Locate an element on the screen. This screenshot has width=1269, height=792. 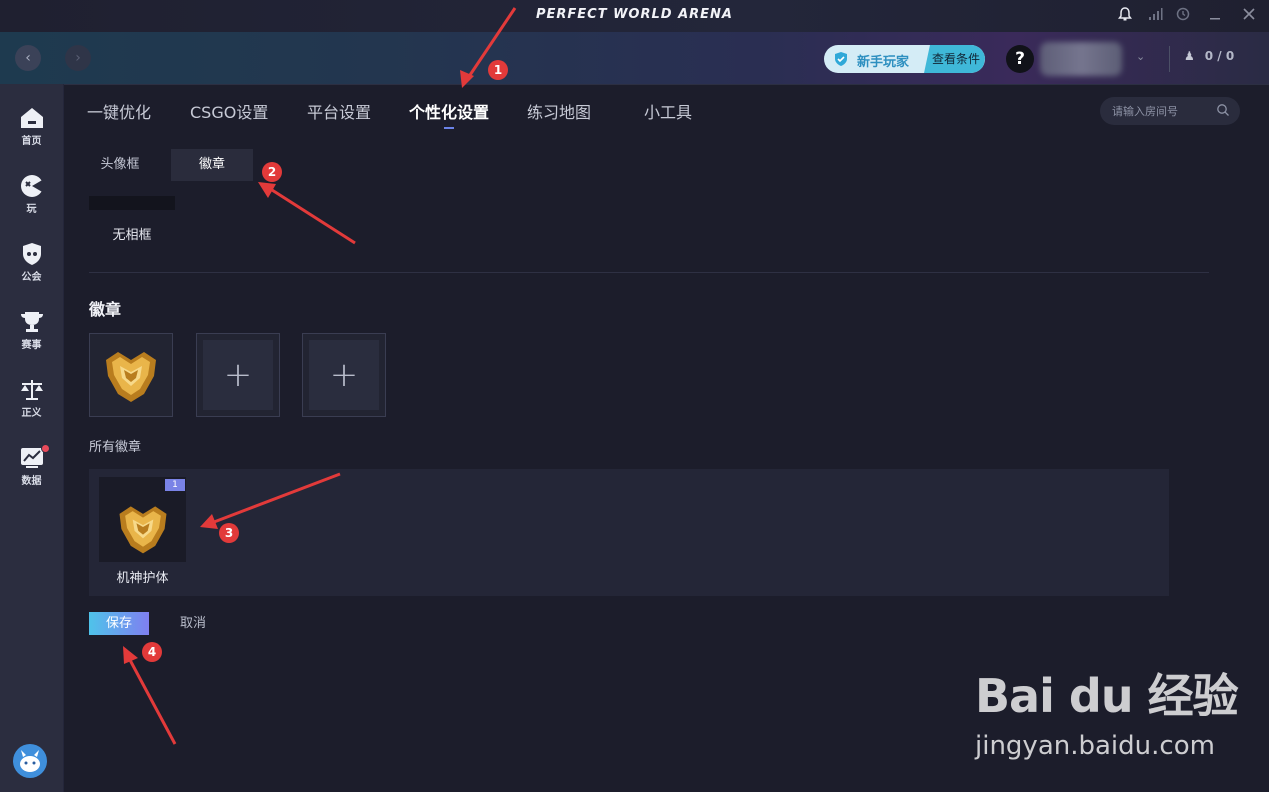
badge-count-tag: 1 is located at coordinates (175, 485).